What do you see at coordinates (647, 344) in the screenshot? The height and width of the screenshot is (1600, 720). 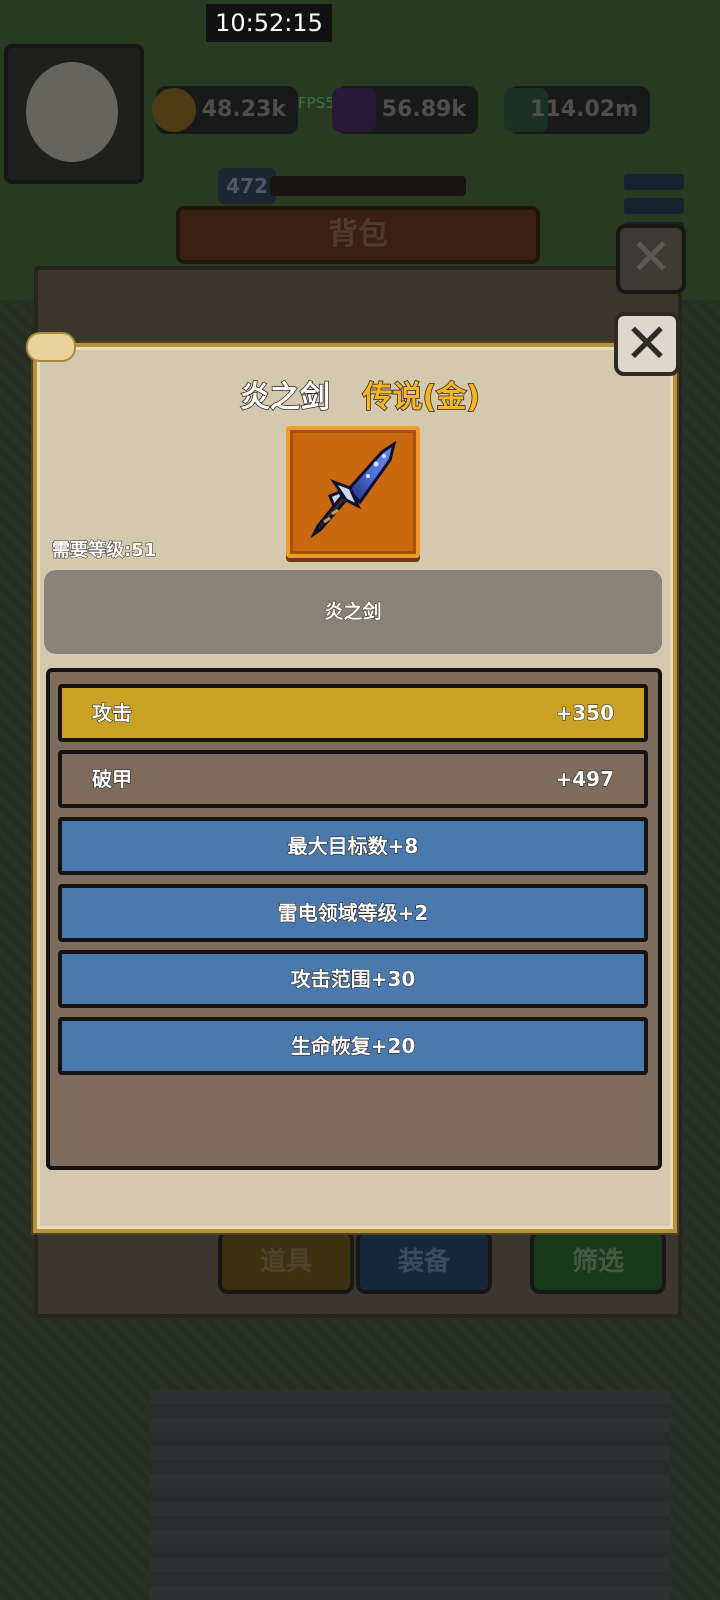 I see `close-icon: ✕` at bounding box center [647, 344].